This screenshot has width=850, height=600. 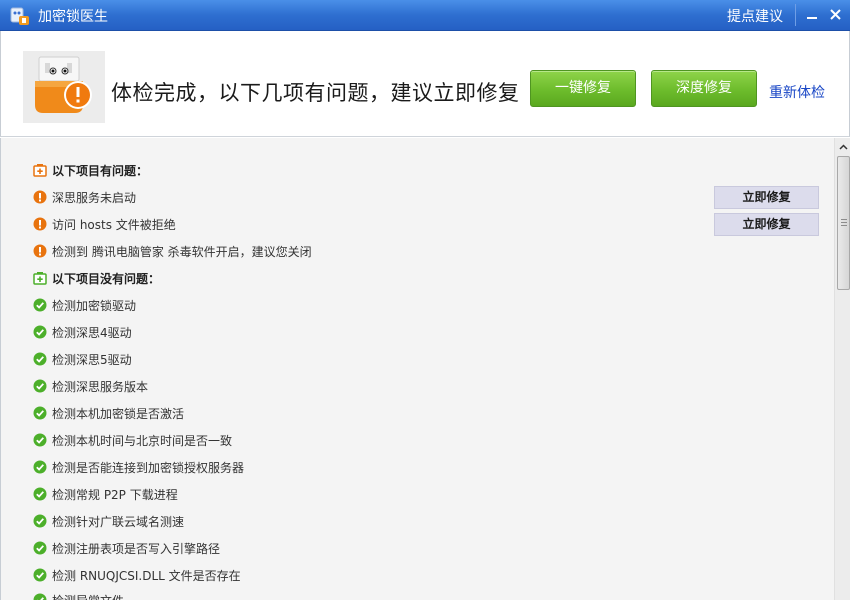 I want to click on usb-key-warning-illustration, so click(x=64, y=87).